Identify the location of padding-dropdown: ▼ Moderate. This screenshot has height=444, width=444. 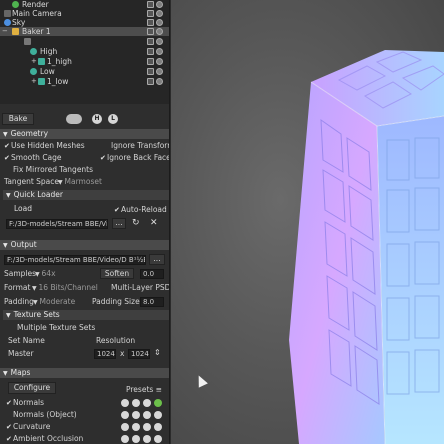
(54, 302).